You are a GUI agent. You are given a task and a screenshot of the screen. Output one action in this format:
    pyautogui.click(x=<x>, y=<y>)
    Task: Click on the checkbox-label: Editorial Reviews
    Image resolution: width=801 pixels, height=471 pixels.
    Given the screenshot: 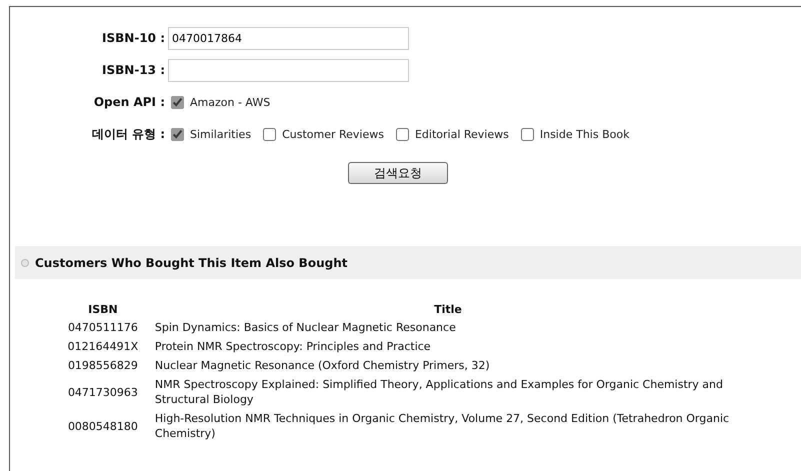 What is the action you would take?
    pyautogui.click(x=461, y=134)
    